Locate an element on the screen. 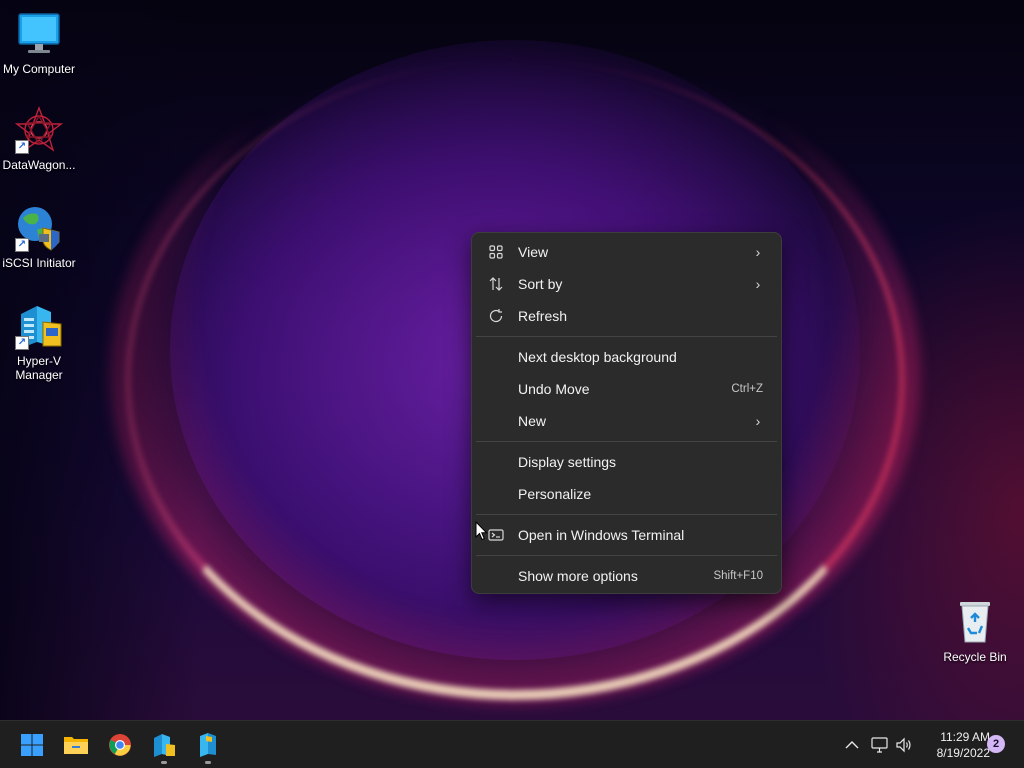 Image resolution: width=1024 pixels, height=768 pixels. desktop-icon-hyperv: ↗ Hyper-V Manager is located at coordinates (39, 342).